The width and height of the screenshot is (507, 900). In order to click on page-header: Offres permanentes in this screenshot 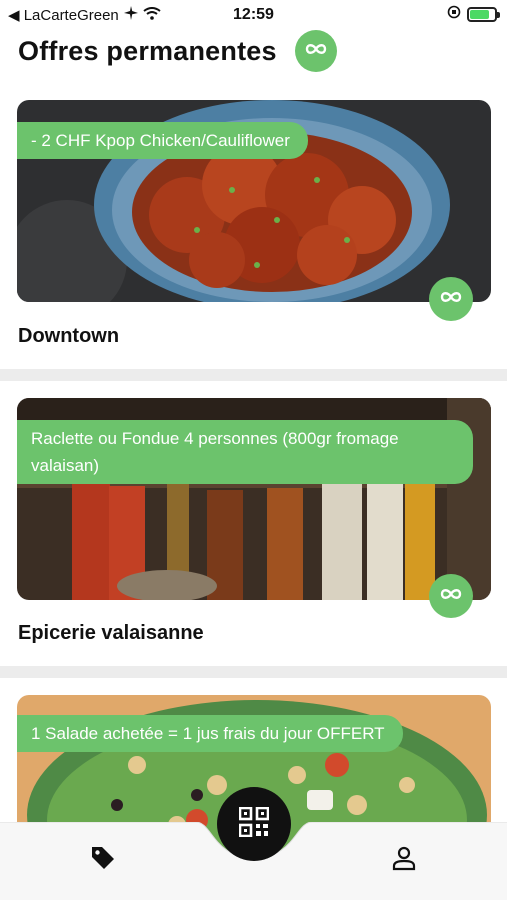, I will do `click(253, 51)`.